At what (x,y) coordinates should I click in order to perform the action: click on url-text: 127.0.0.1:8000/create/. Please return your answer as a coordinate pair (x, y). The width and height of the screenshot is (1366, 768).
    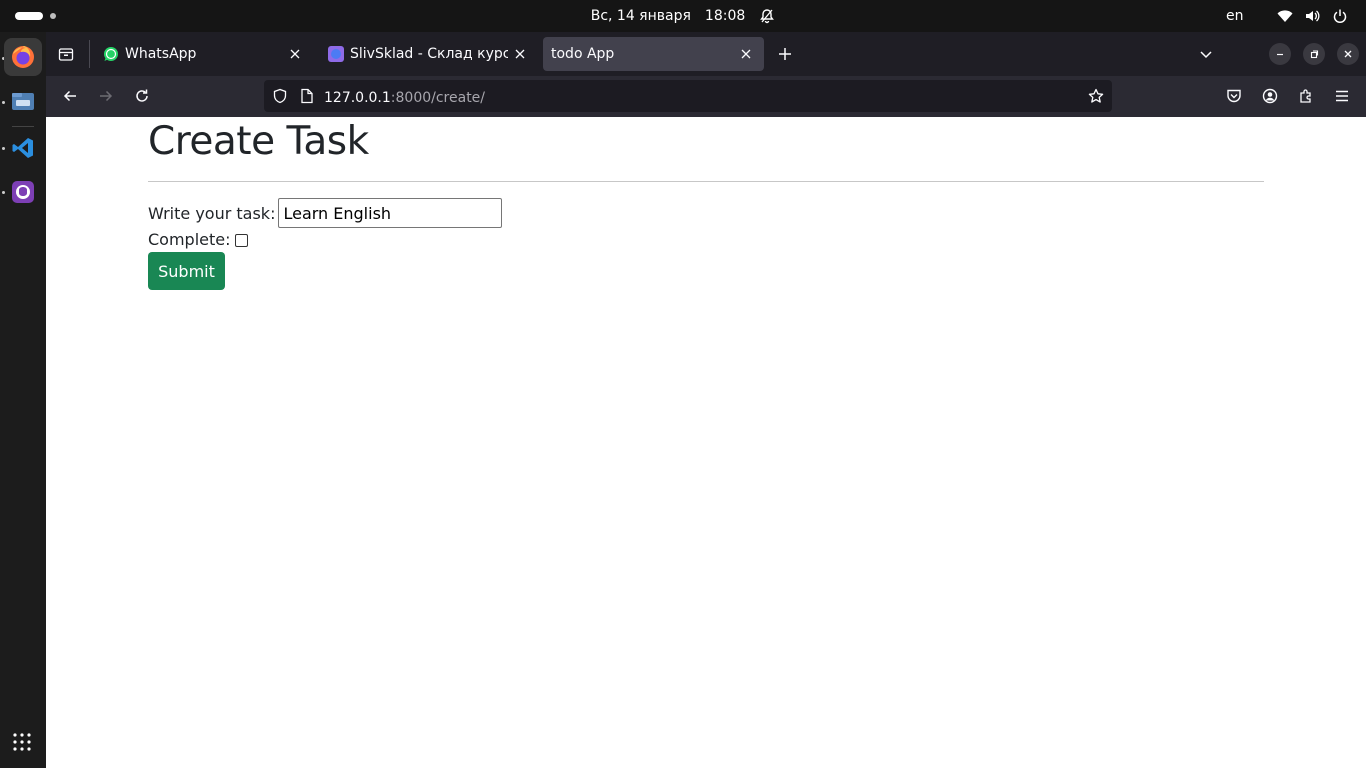
    Looking at the image, I should click on (404, 96).